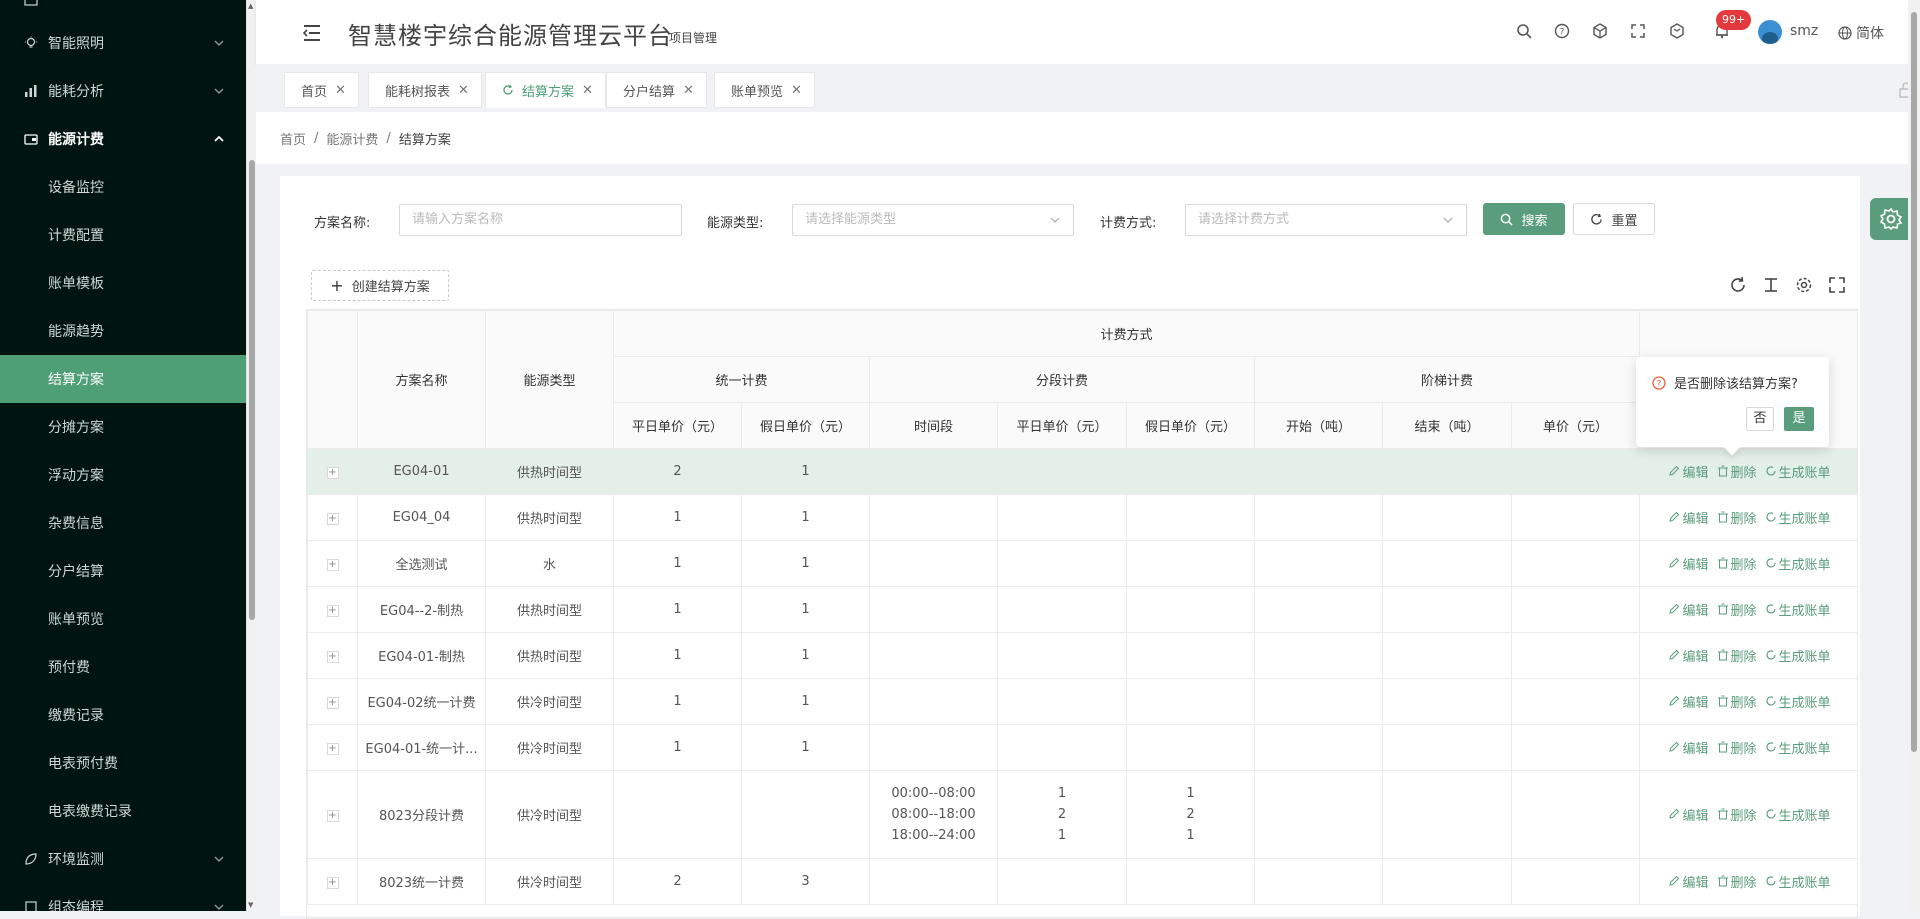 The height and width of the screenshot is (919, 1920). What do you see at coordinates (1082, 609) in the screenshot?
I see `table-row: + EG04--2-制热 供热时间型 1 1 编辑 删除 生成账单` at bounding box center [1082, 609].